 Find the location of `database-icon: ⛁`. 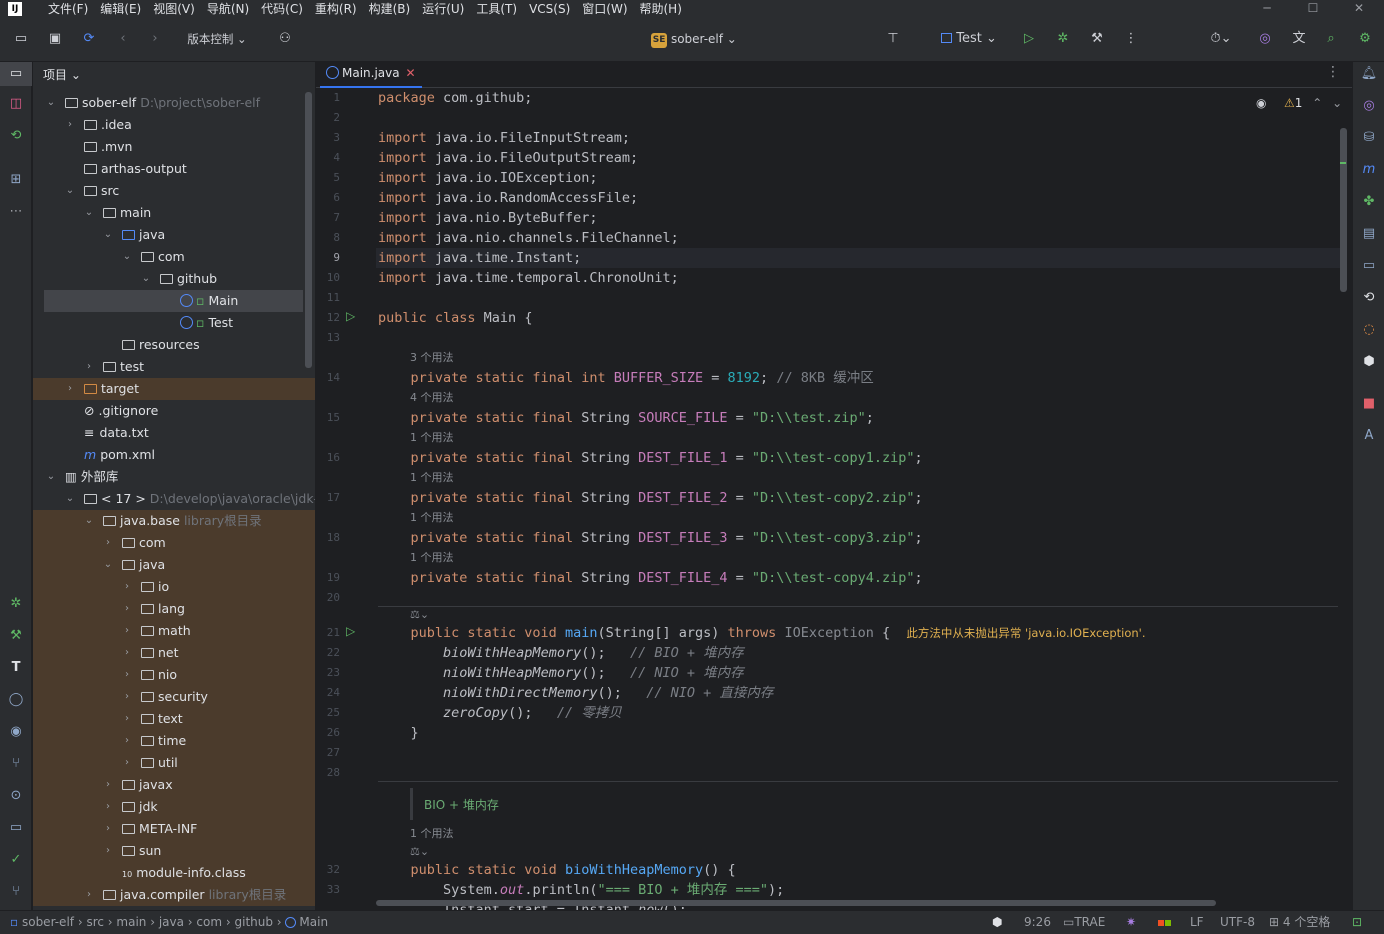

database-icon: ⛁ is located at coordinates (1368, 138).